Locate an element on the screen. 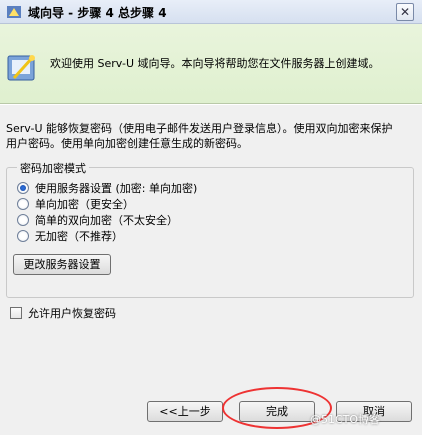 The width and height of the screenshot is (422, 435). radio-server-settings: 使用服务器设置 (加密: 单向加密) is located at coordinates (107, 188).